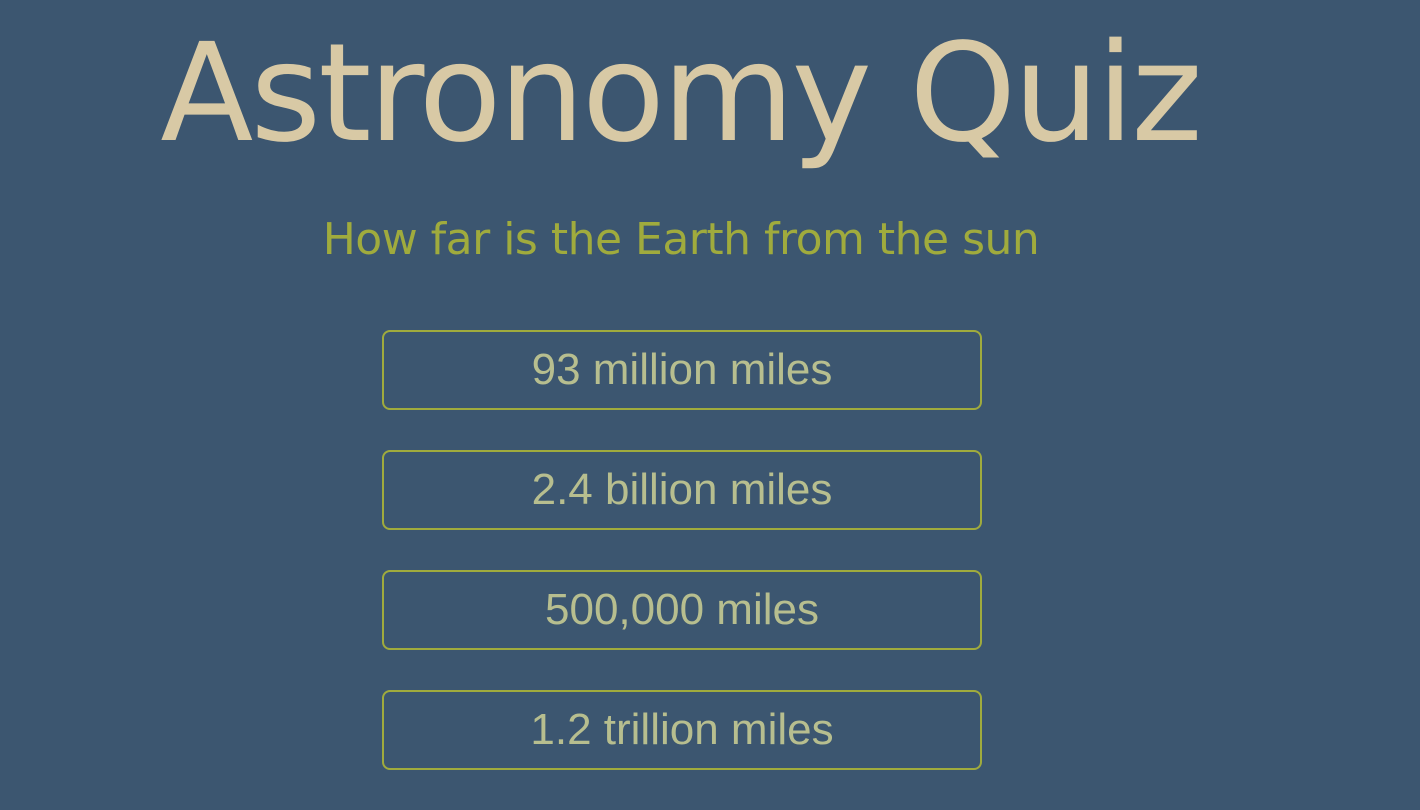 The height and width of the screenshot is (810, 1420). What do you see at coordinates (682, 610) in the screenshot?
I see `answer-button-500000-miles: 500,000 miles` at bounding box center [682, 610].